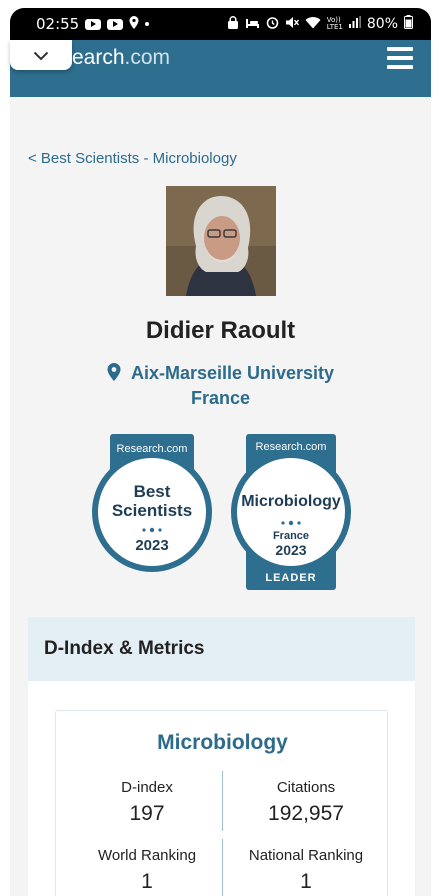 The height and width of the screenshot is (896, 439). What do you see at coordinates (313, 24) in the screenshot?
I see `wifi-icon` at bounding box center [313, 24].